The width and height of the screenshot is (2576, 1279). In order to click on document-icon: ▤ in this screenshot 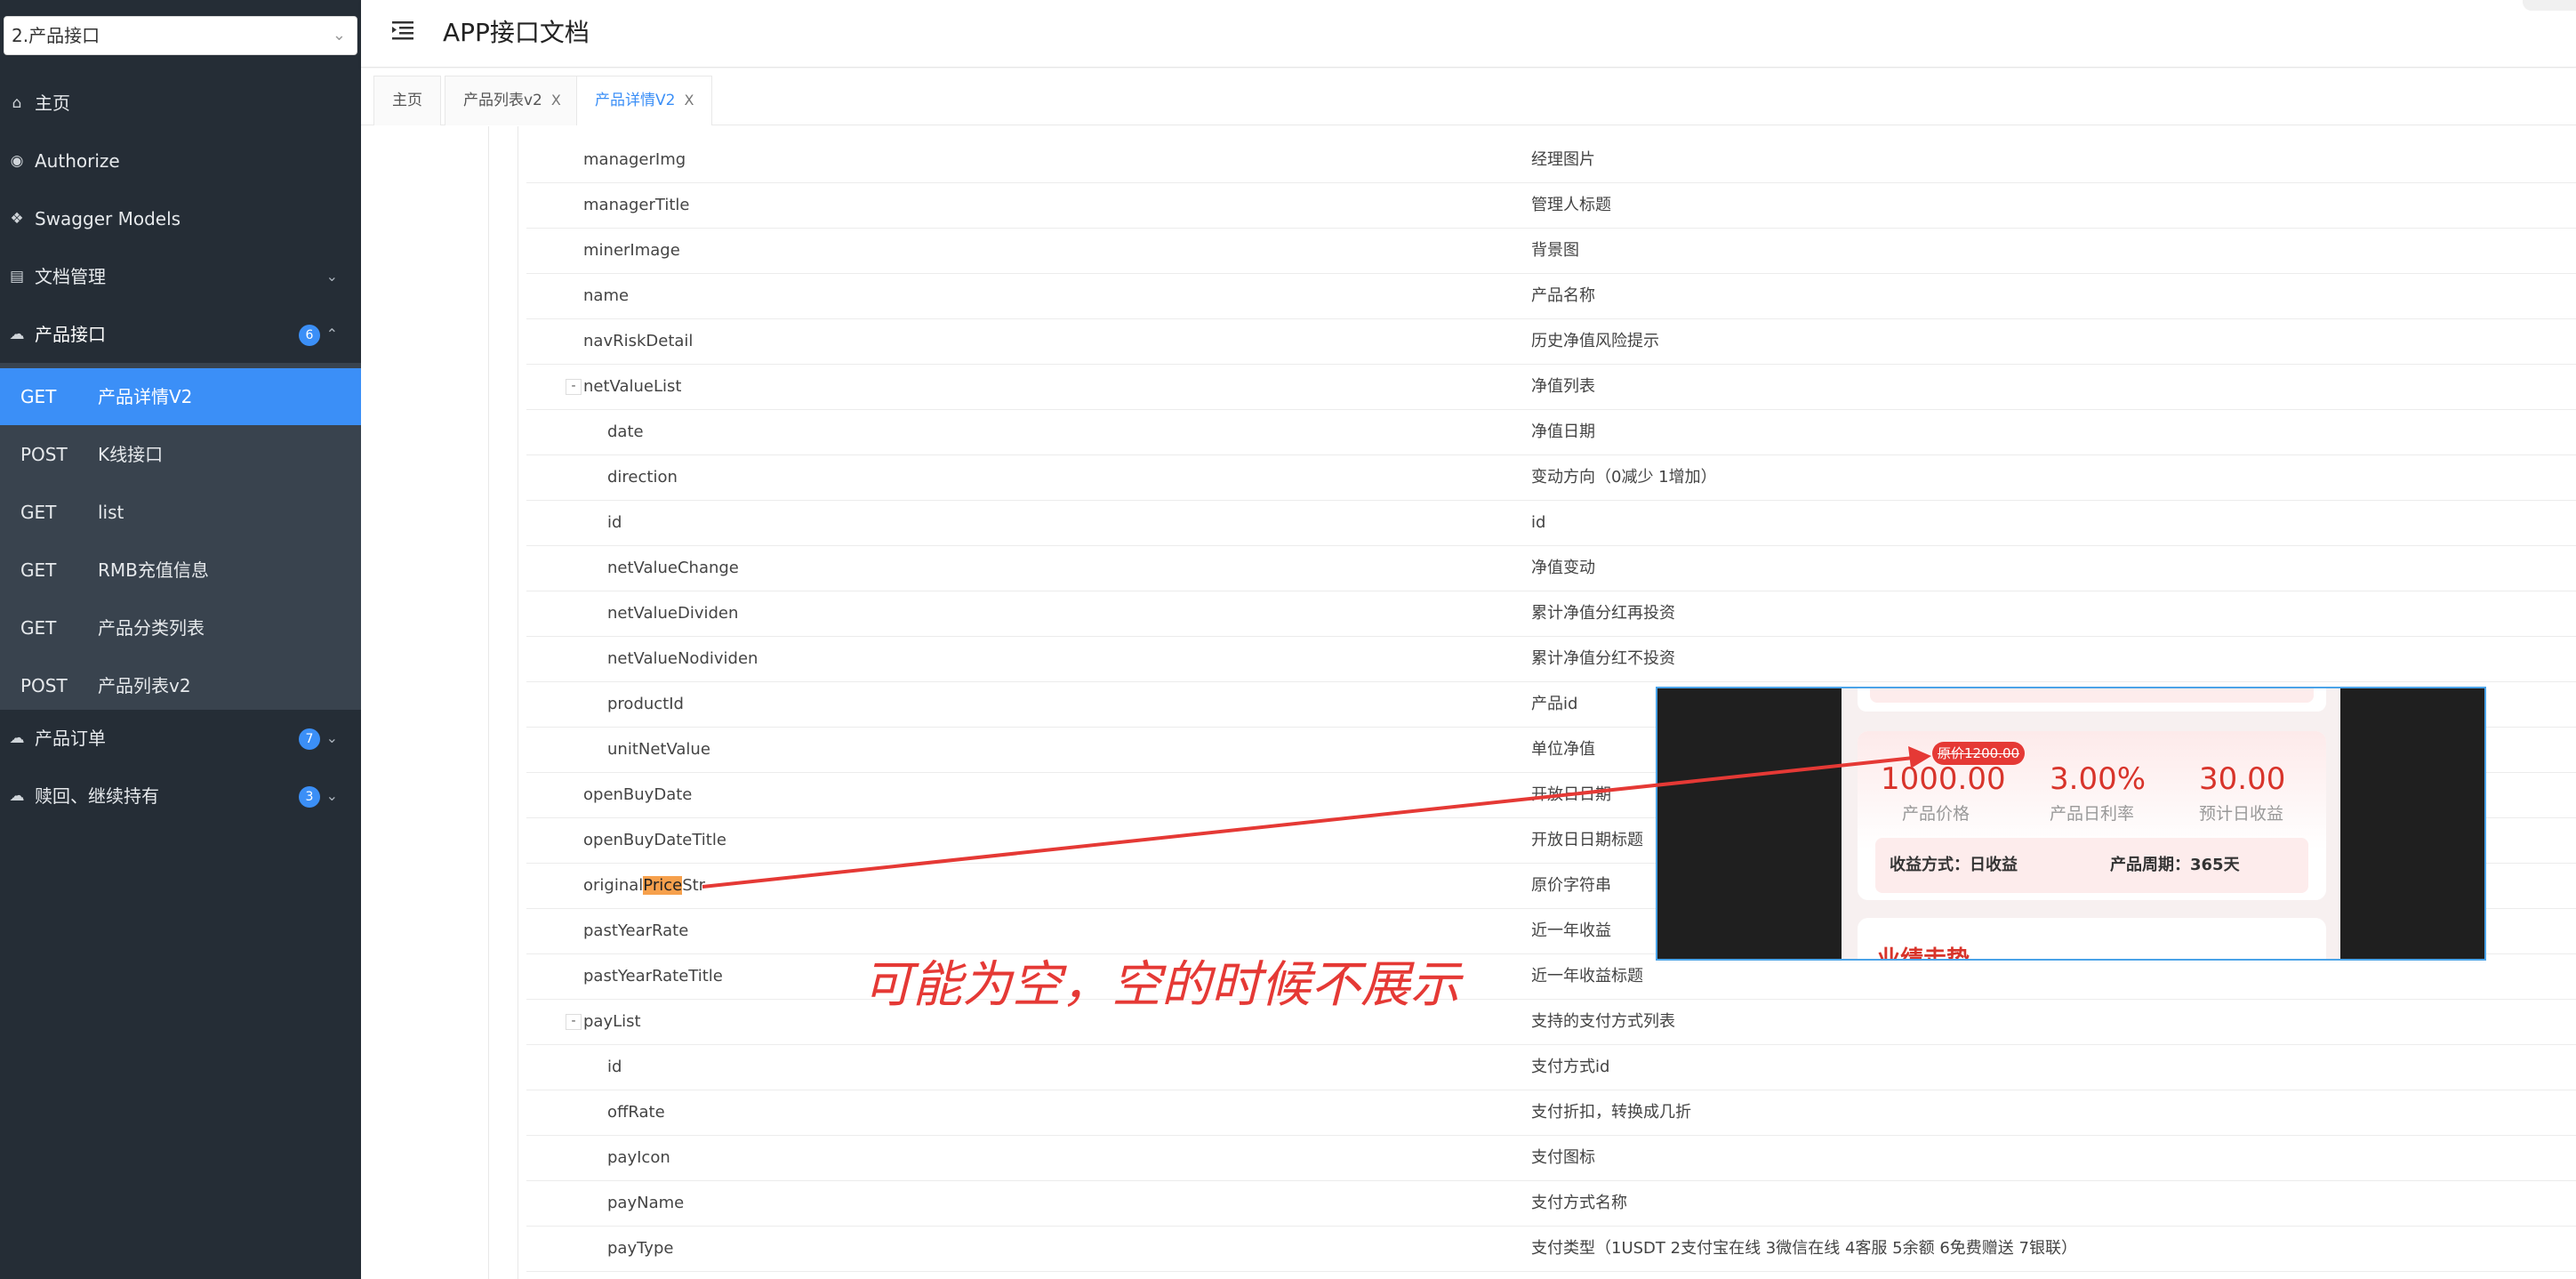, I will do `click(17, 277)`.